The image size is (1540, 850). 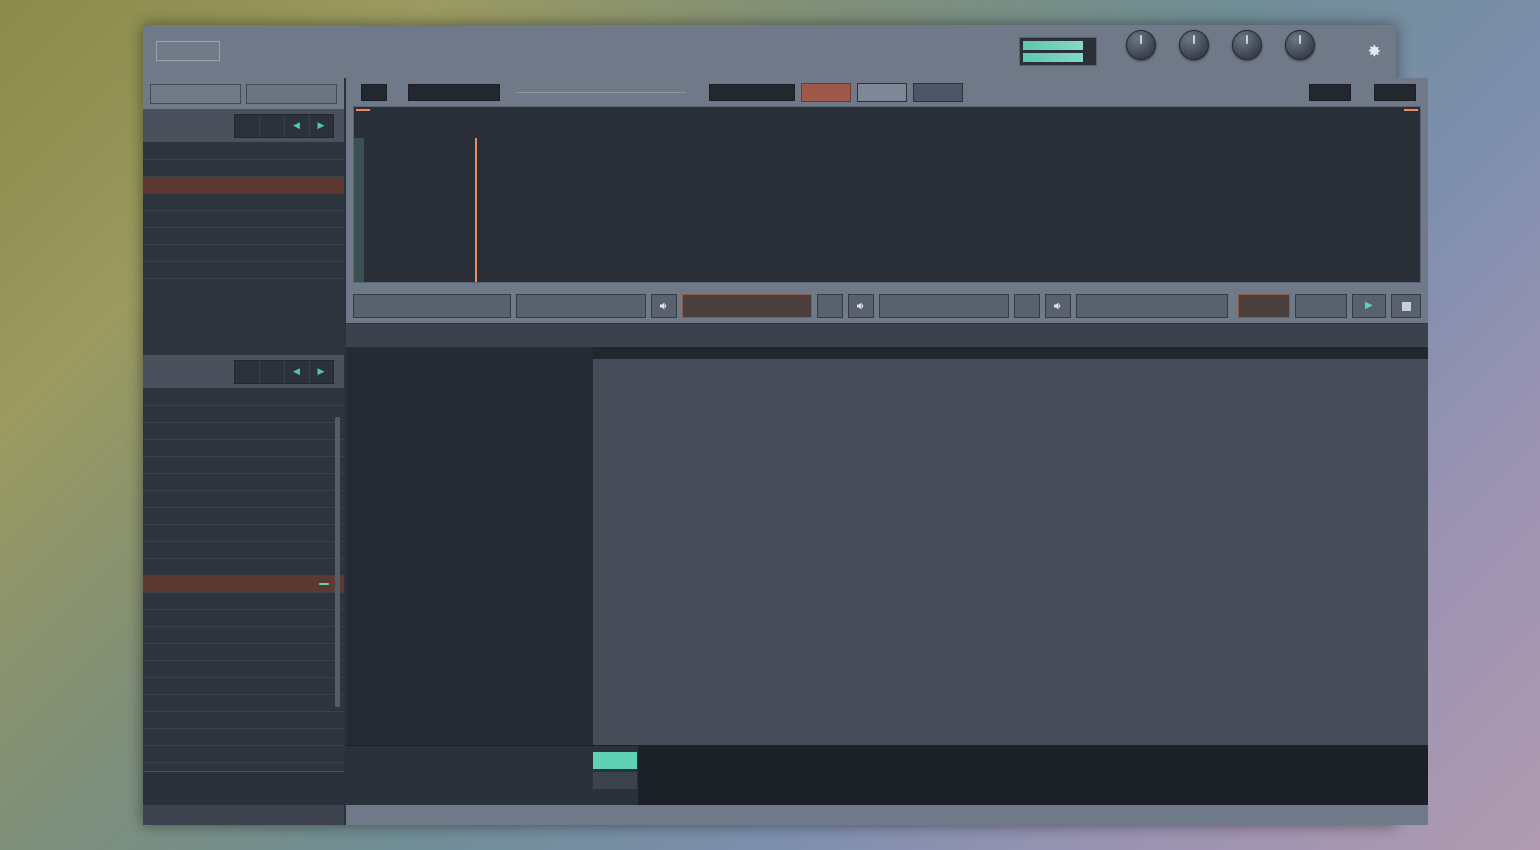 What do you see at coordinates (747, 306) in the screenshot?
I see `tab-drum-sequencer` at bounding box center [747, 306].